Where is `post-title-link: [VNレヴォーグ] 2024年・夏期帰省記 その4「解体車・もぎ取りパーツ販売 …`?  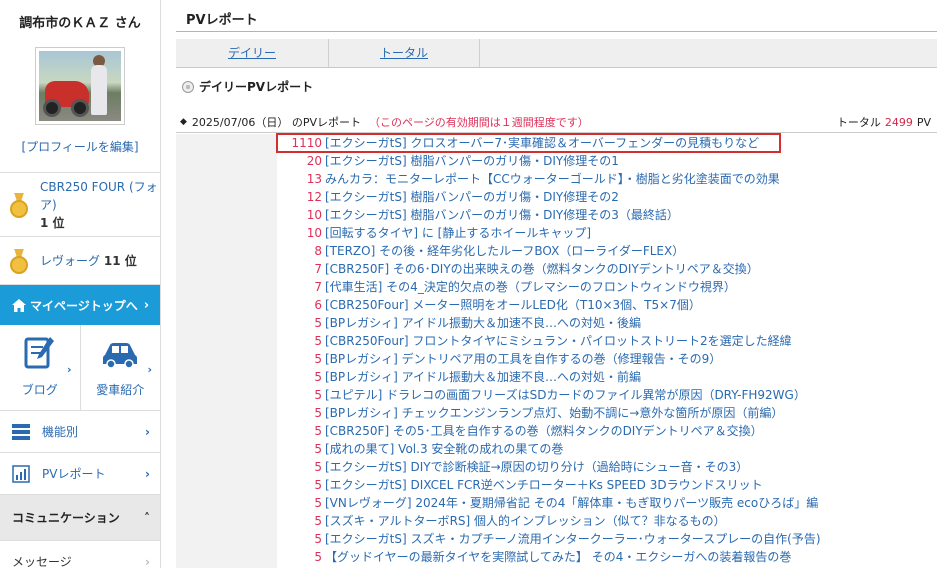 post-title-link: [VNレヴォーグ] 2024年・夏期帰省記 その4「解体車・もぎ取りパーツ販売 … is located at coordinates (571, 503).